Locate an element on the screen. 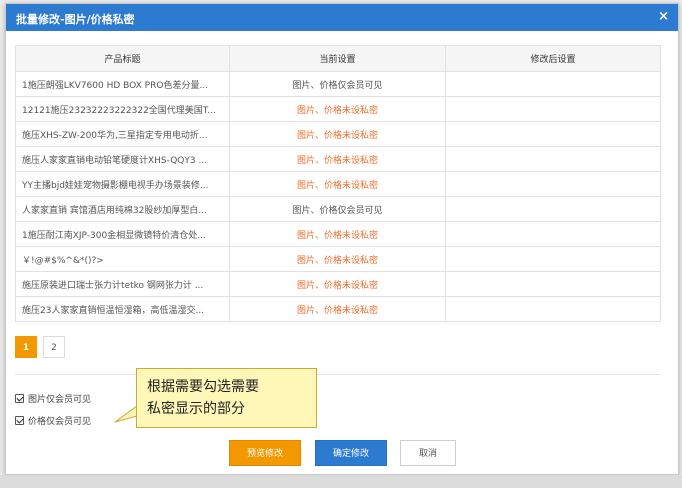 This screenshot has width=682, height=488. price-member-label: 价格仅会员可见 is located at coordinates (60, 422).